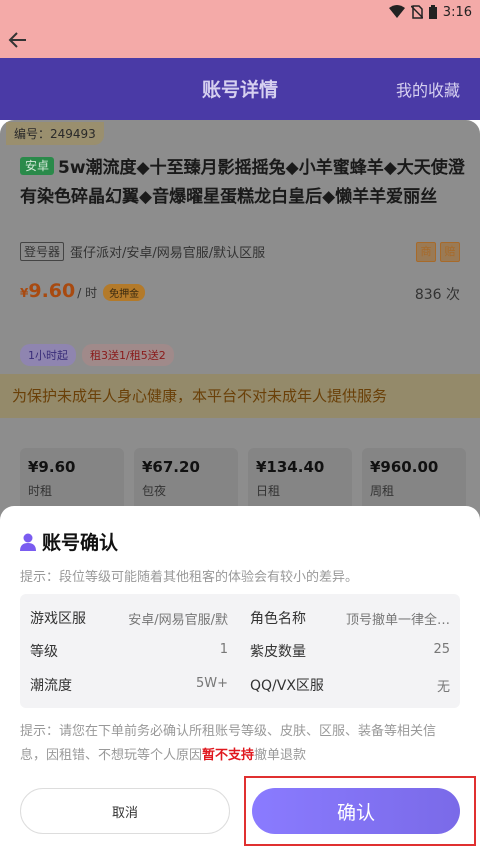 This screenshot has width=480, height=854. Describe the element at coordinates (154, 491) in the screenshot. I see `plan-name: 包夜` at that location.